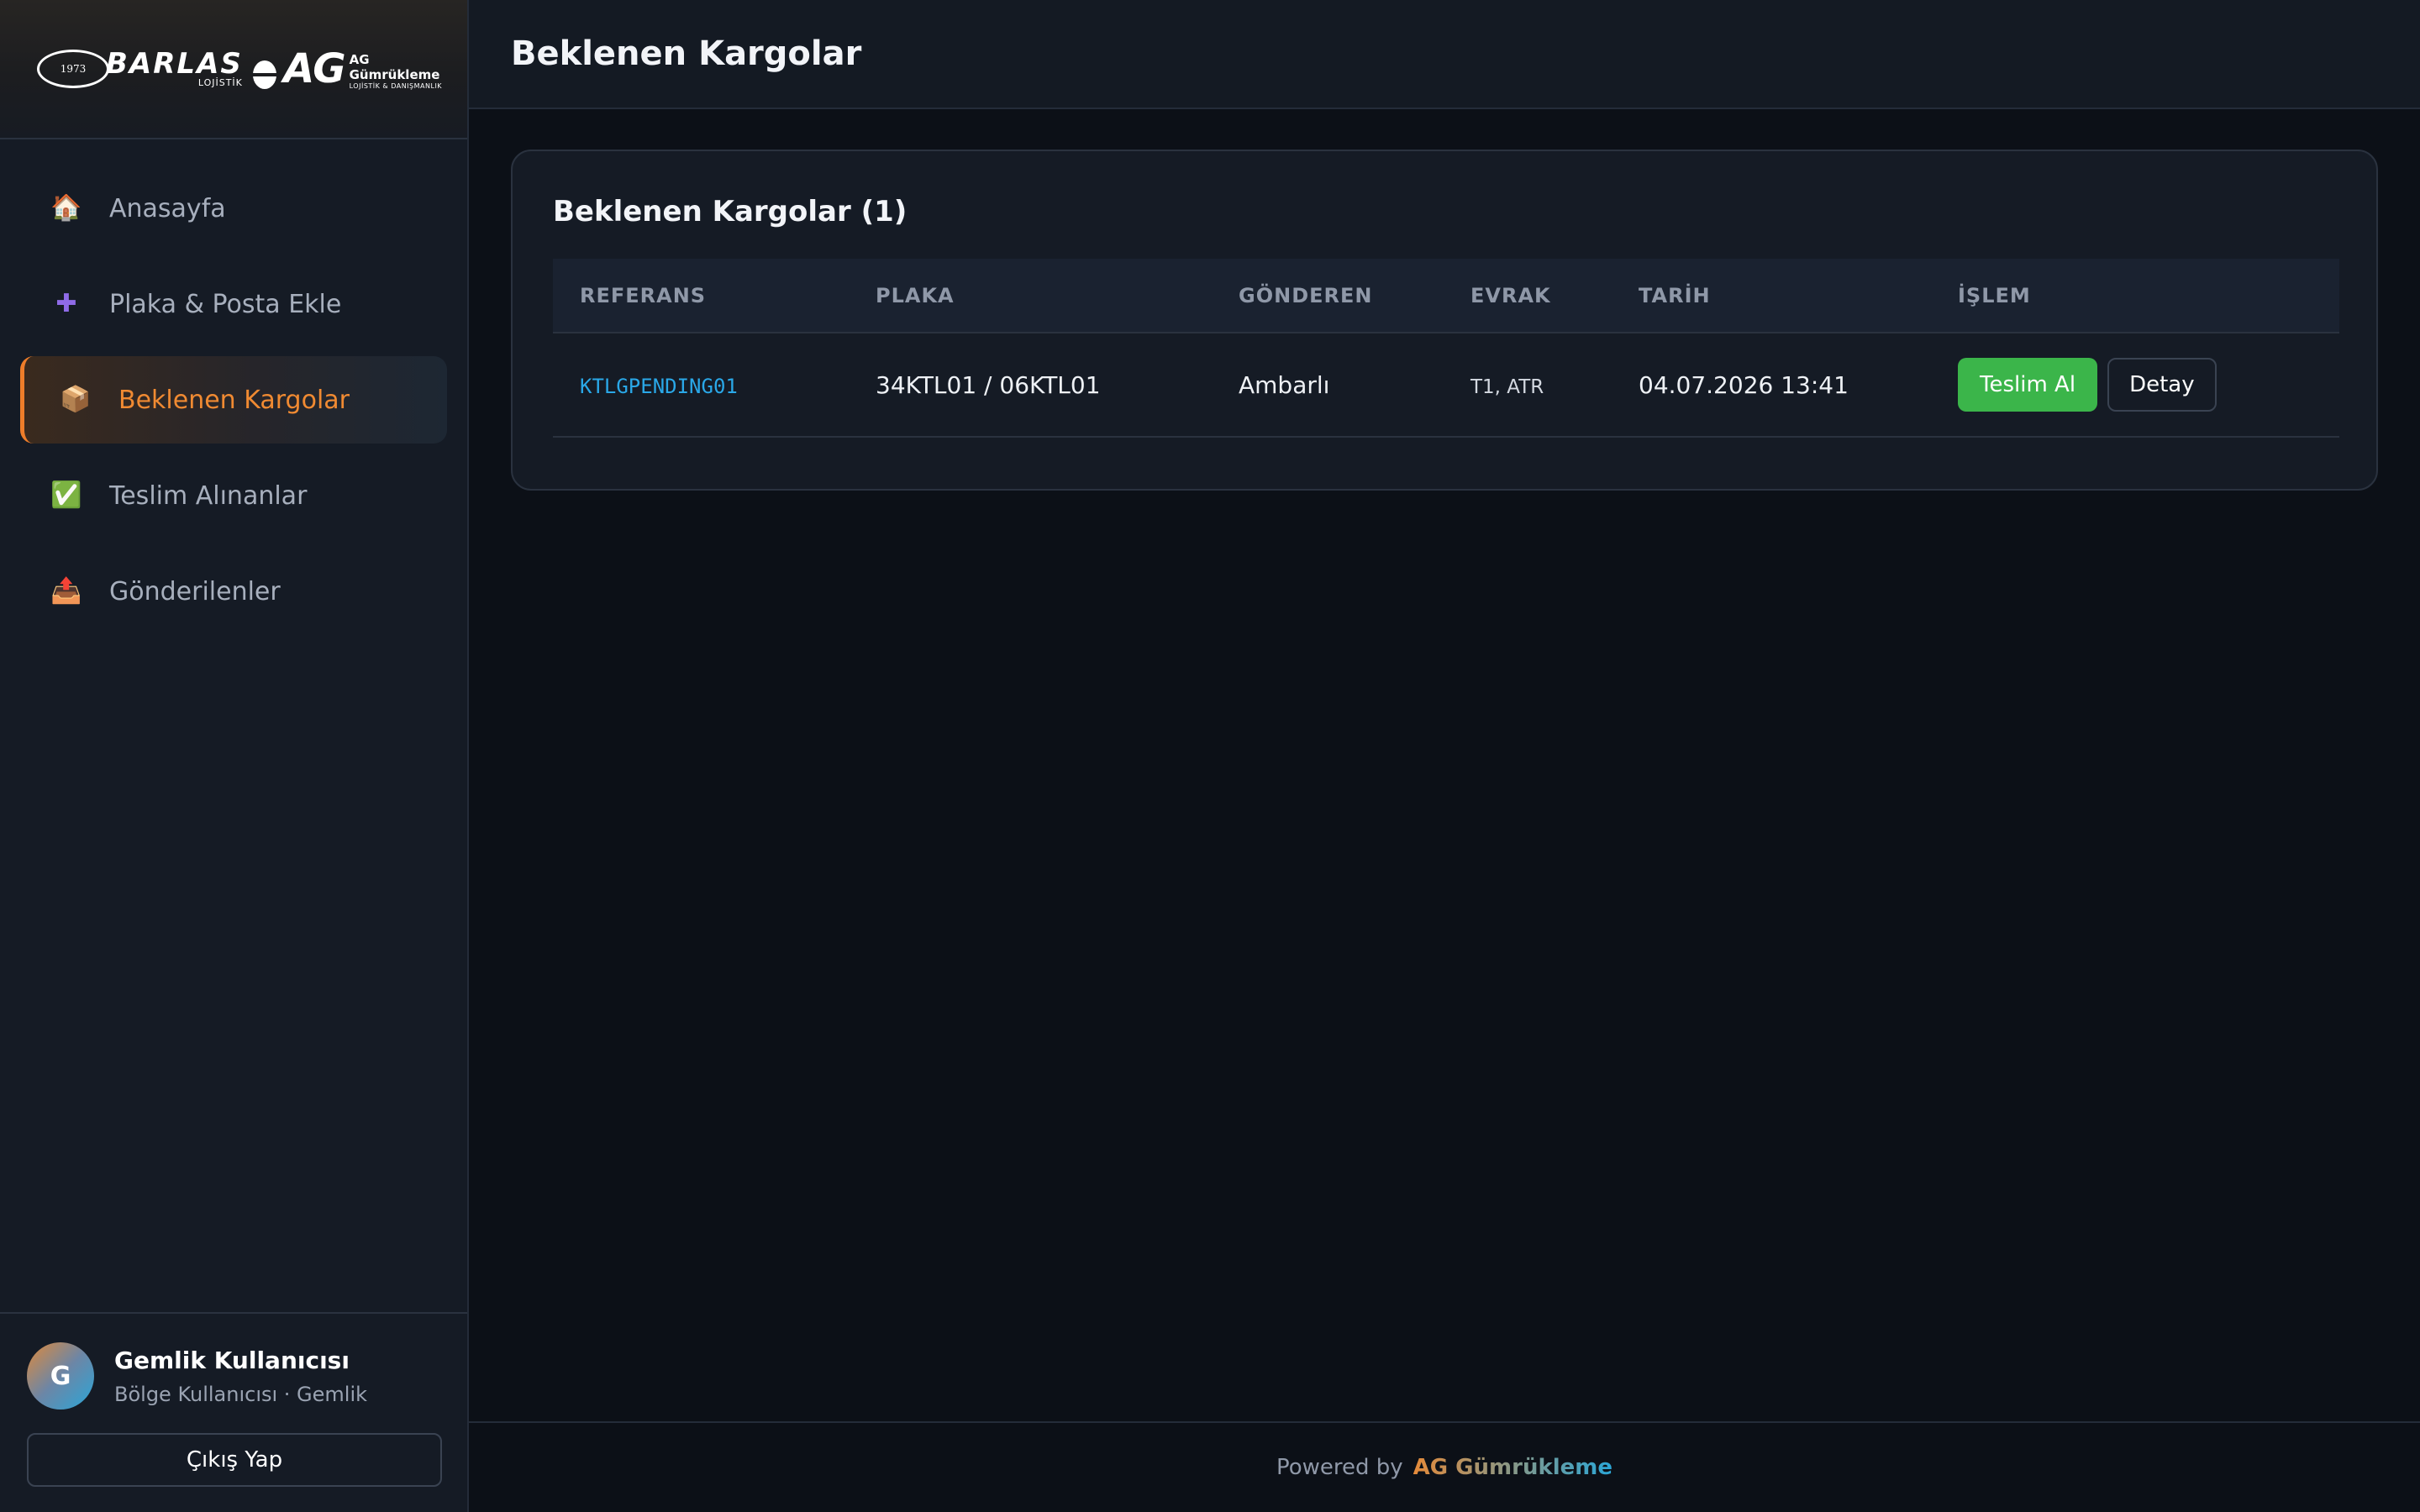 This screenshot has height=1512, width=2420. I want to click on top-bar: Beklenen Kargolar, so click(1444, 54).